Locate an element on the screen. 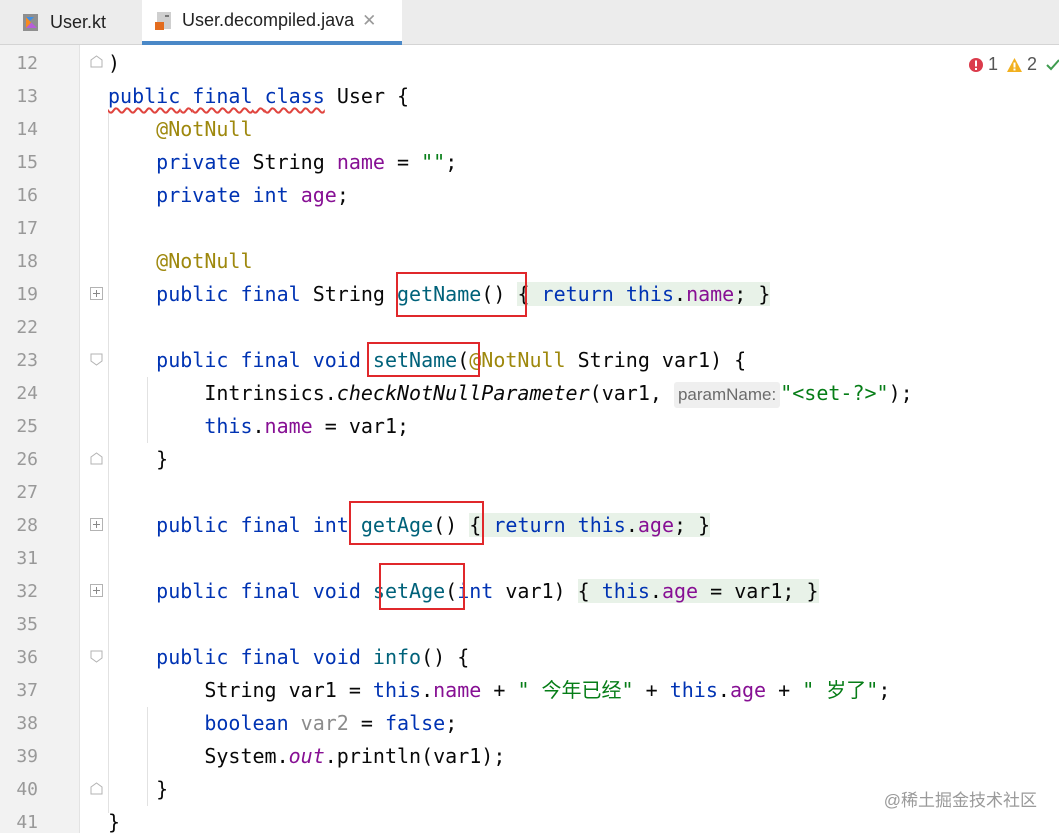  error-icon is located at coordinates (975, 64).